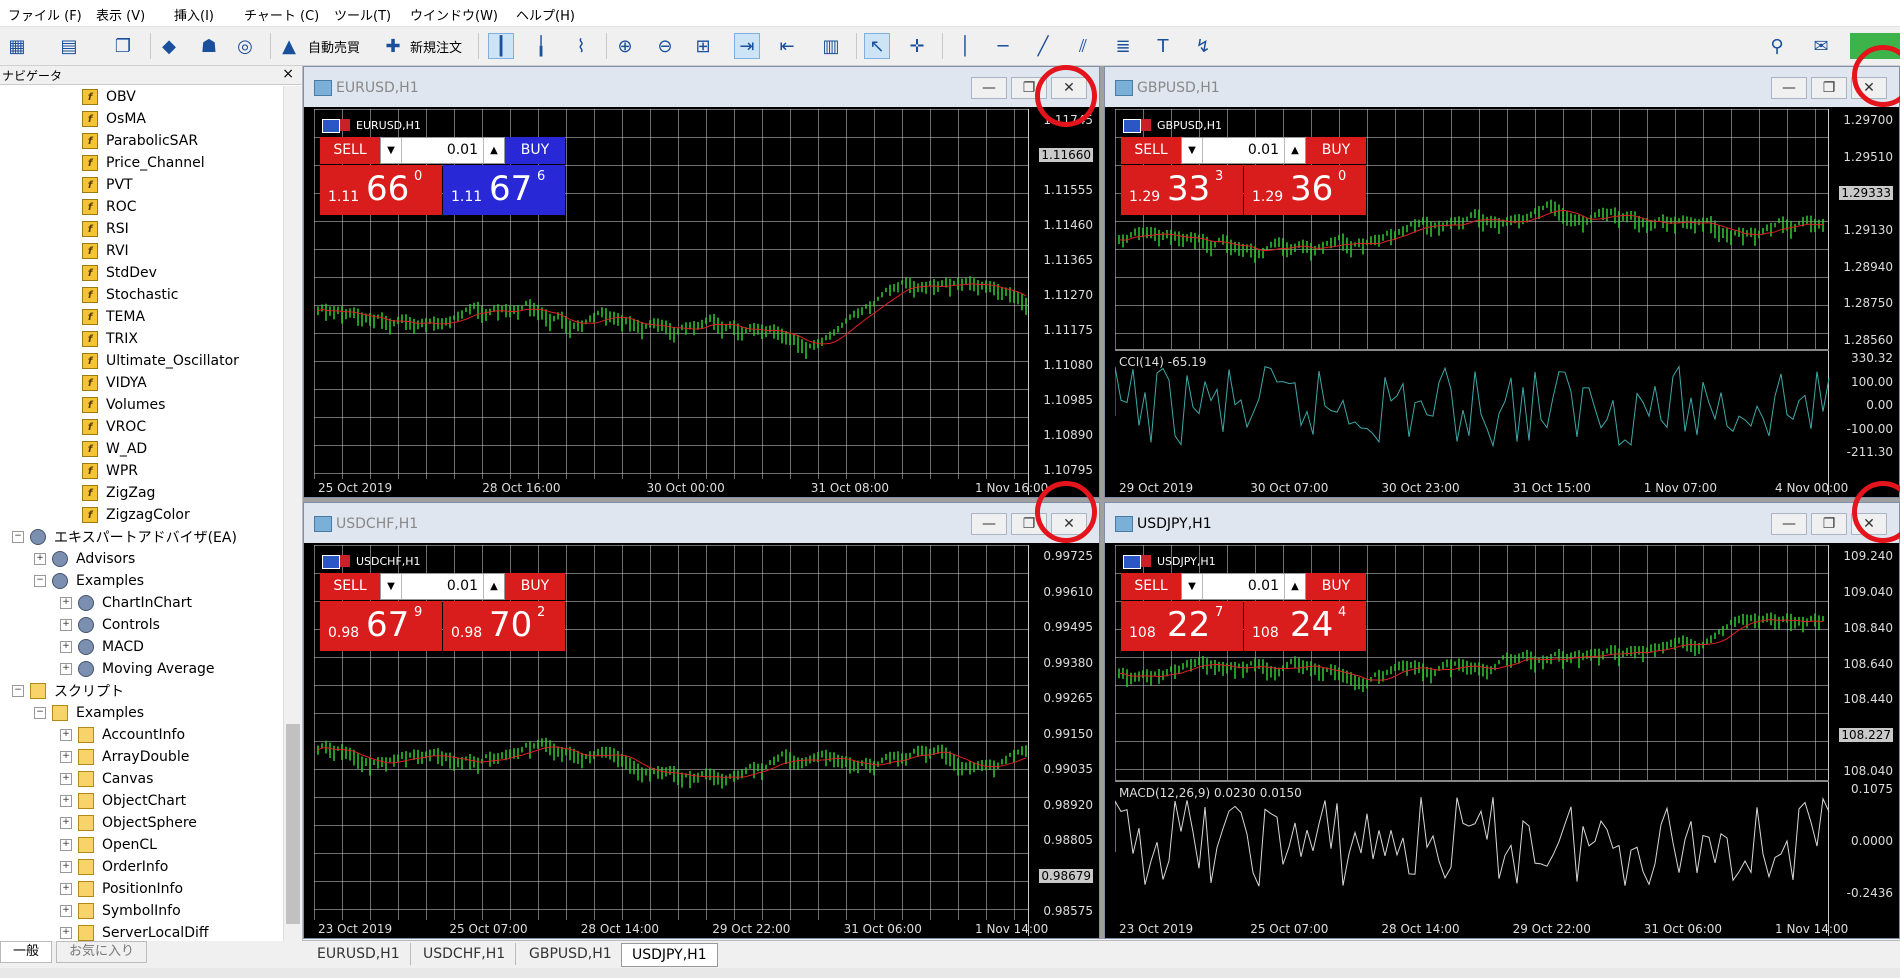 The height and width of the screenshot is (978, 1900). I want to click on bar-chart-icon: ┃, so click(501, 46).